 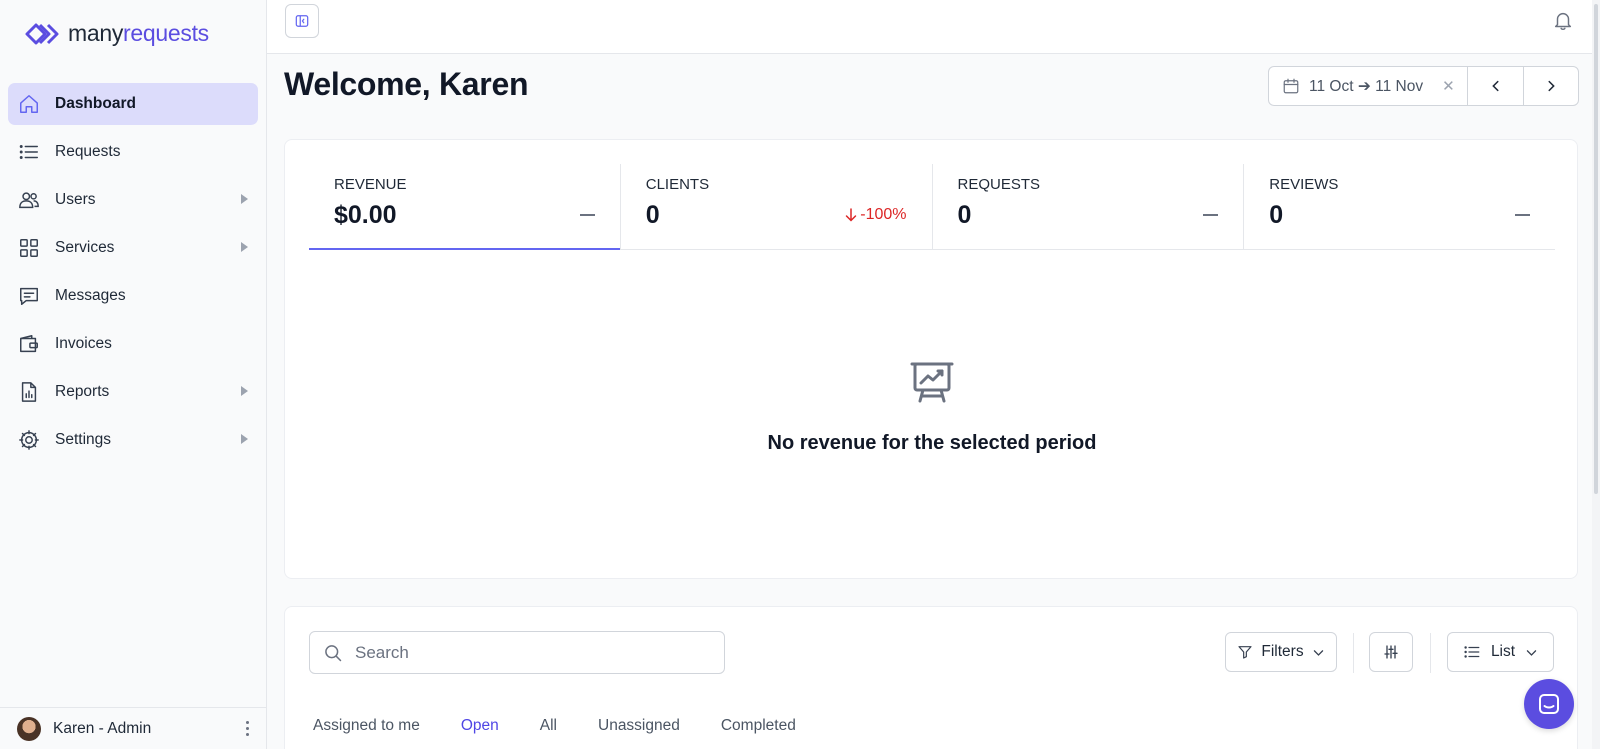 I want to click on sidebar-item-invoices: Invoices, so click(x=133, y=344).